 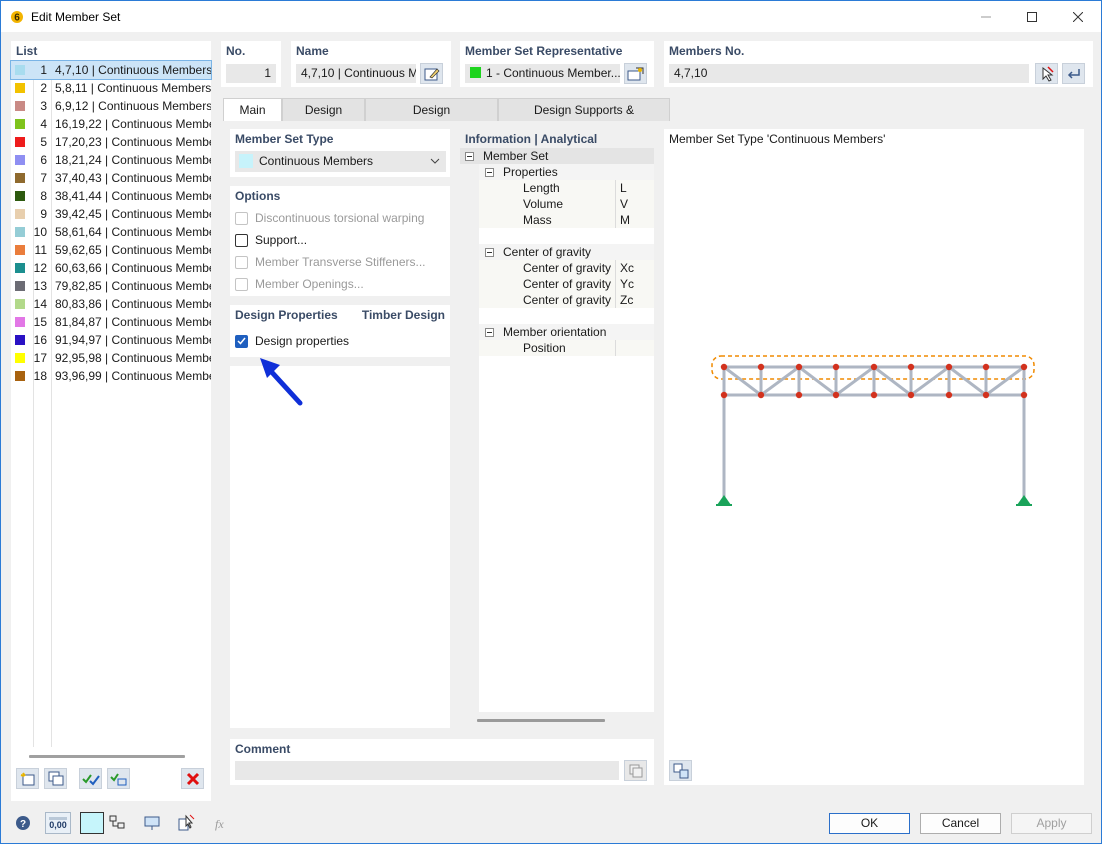 What do you see at coordinates (111, 304) in the screenshot?
I see `list-item: 14 80,83,86 | Continuous Members` at bounding box center [111, 304].